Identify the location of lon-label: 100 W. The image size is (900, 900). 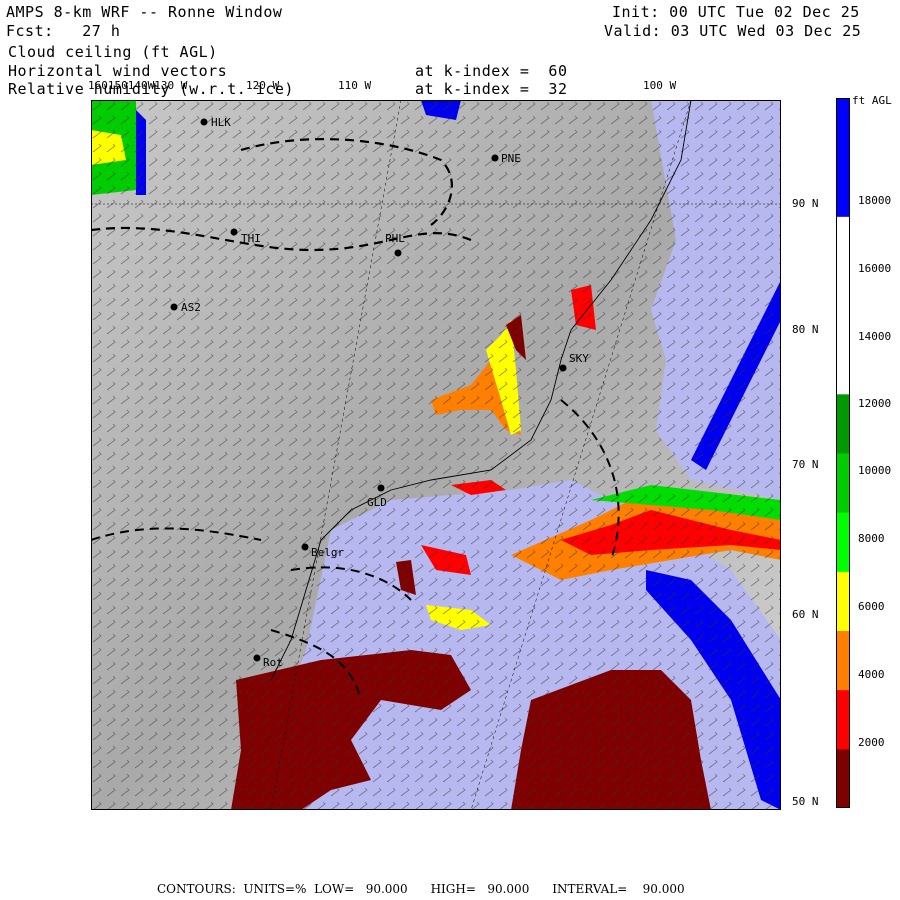
(660, 85).